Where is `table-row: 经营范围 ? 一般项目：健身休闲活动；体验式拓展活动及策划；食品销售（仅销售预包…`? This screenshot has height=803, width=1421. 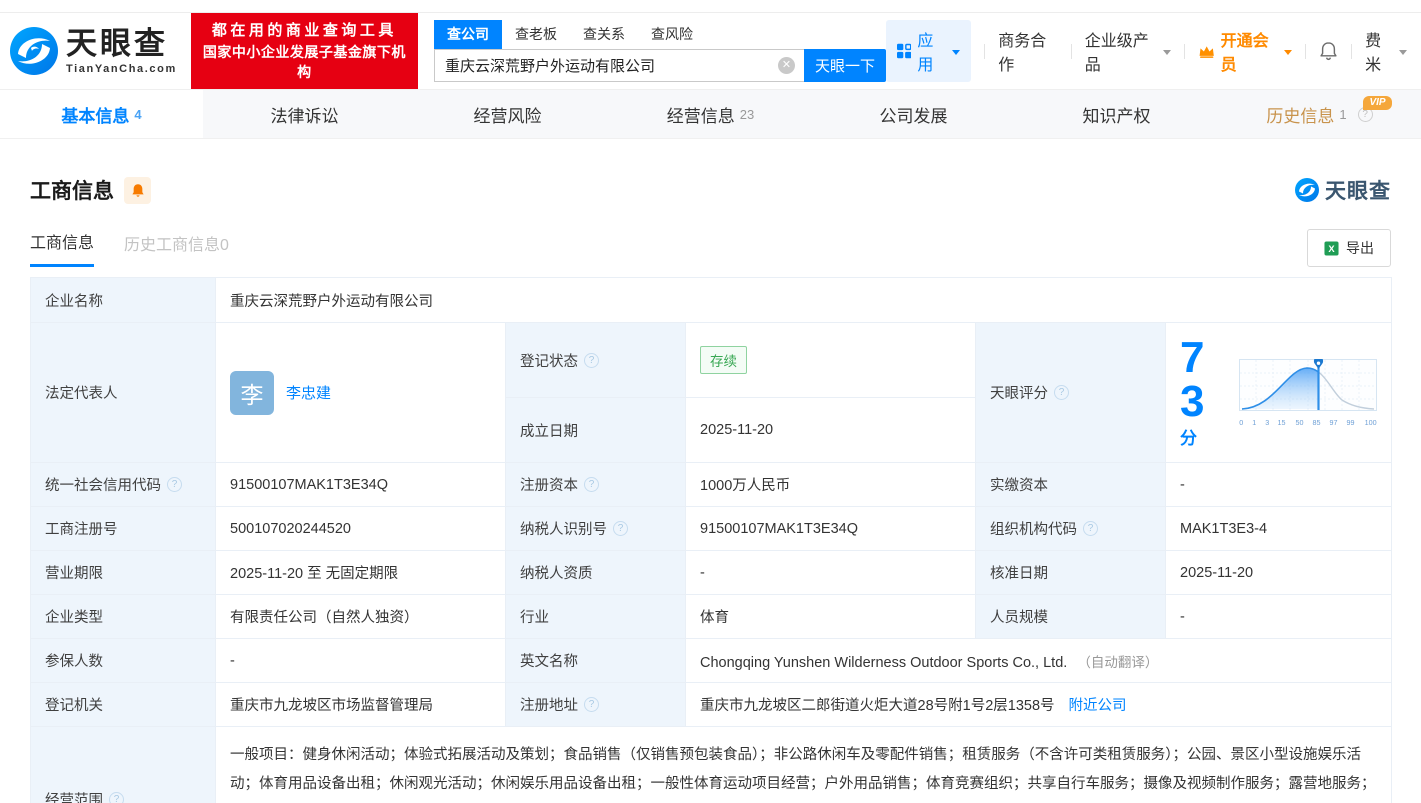 table-row: 经营范围 ? 一般项目：健身休闲活动；体验式拓展活动及策划；食品销售（仅销售预包… is located at coordinates (711, 764).